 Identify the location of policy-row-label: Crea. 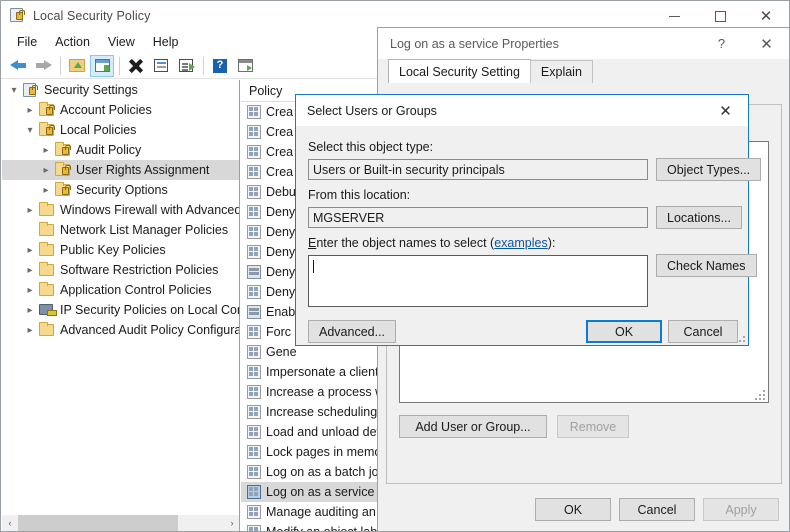
(280, 132).